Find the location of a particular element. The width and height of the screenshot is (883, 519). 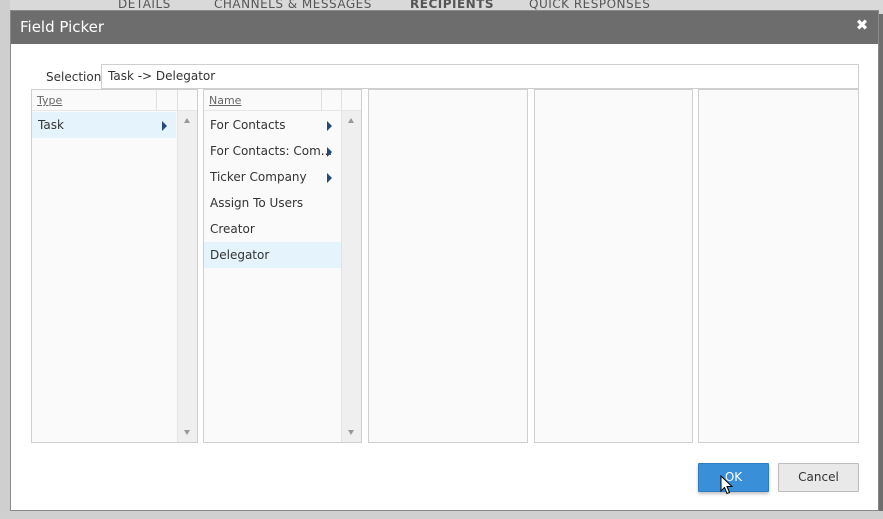

dialog-titlebar: Field Picker ✖ is located at coordinates (444, 27).